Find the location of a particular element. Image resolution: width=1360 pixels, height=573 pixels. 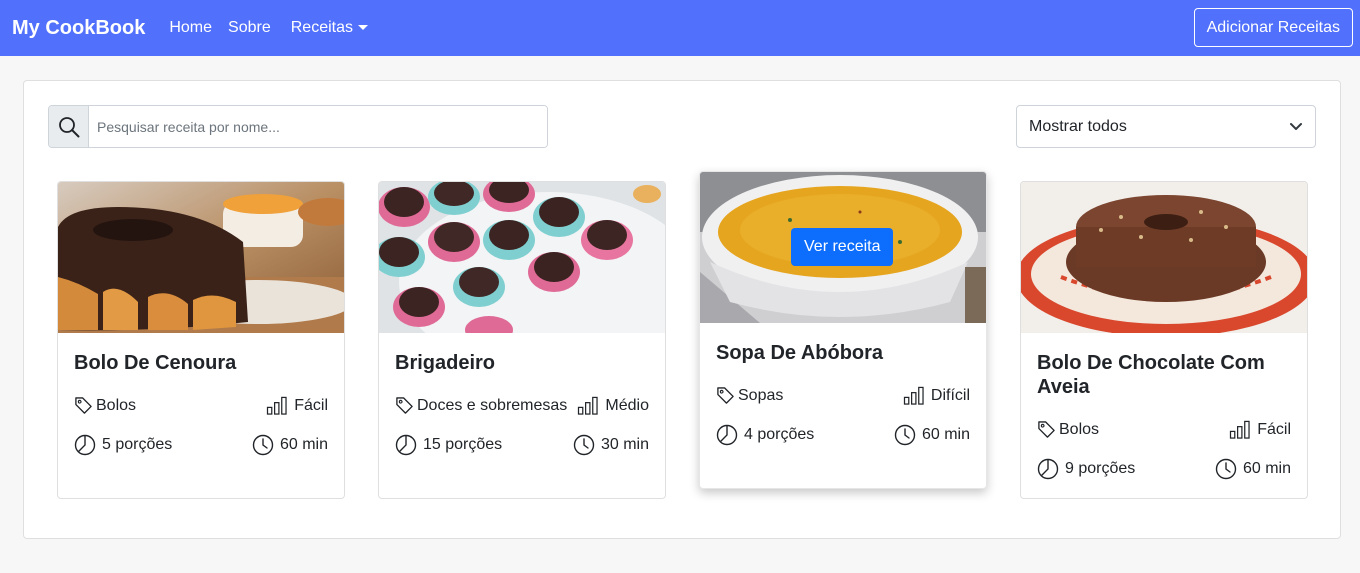

add-recipe-button: Adicionar Receitas is located at coordinates (1273, 27).